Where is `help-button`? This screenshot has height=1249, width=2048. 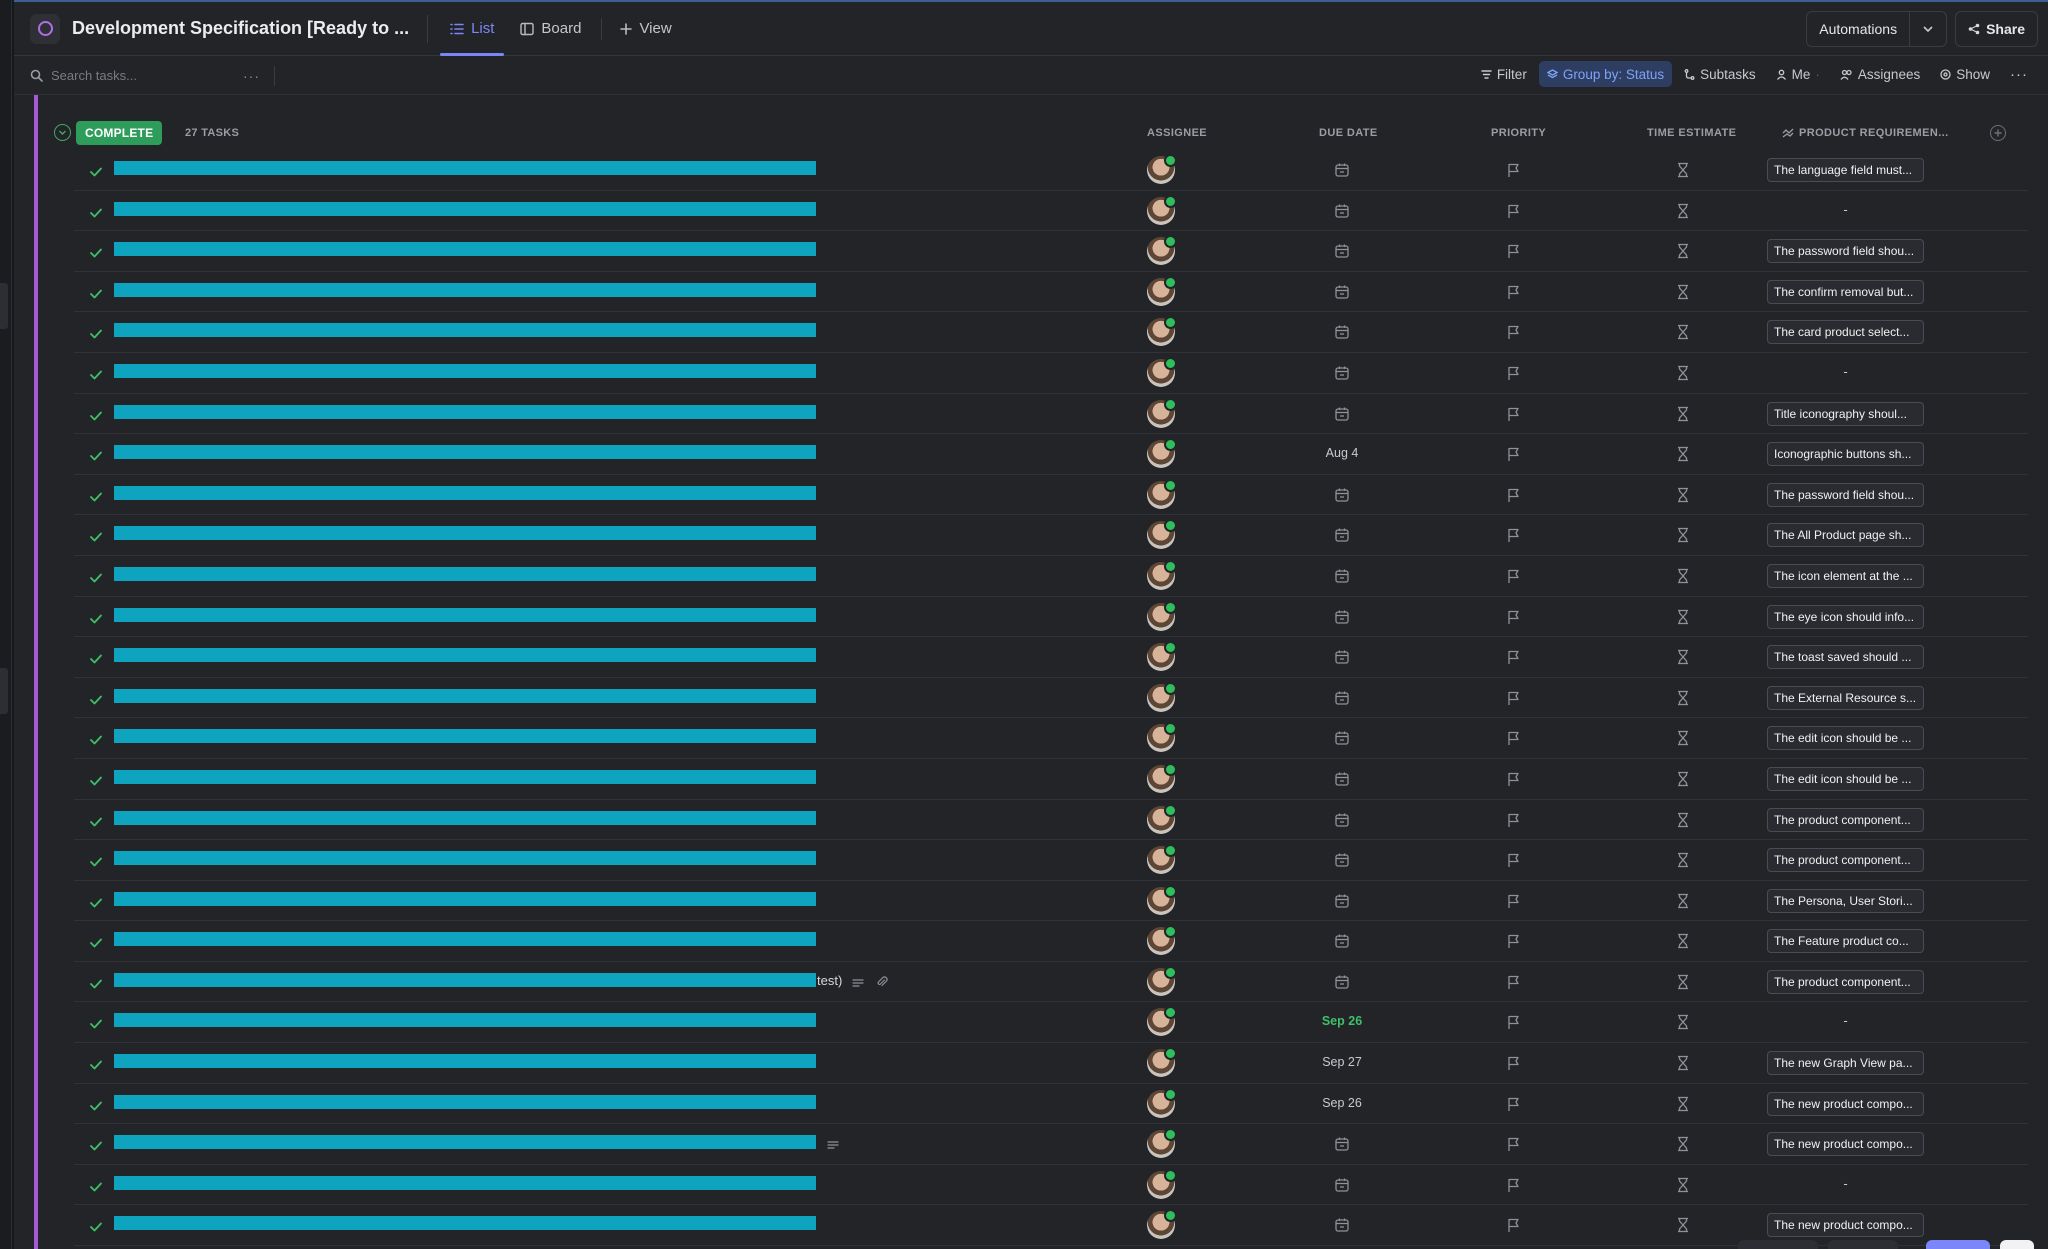
help-button is located at coordinates (2017, 1244).